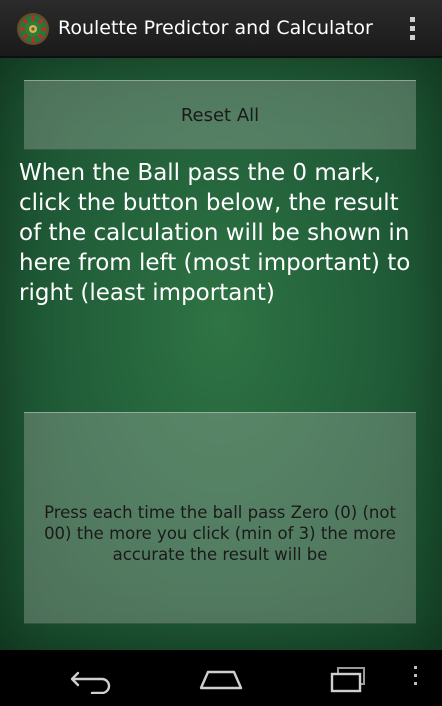 This screenshot has width=442, height=706. I want to click on roulette-wheel-icon, so click(33, 29).